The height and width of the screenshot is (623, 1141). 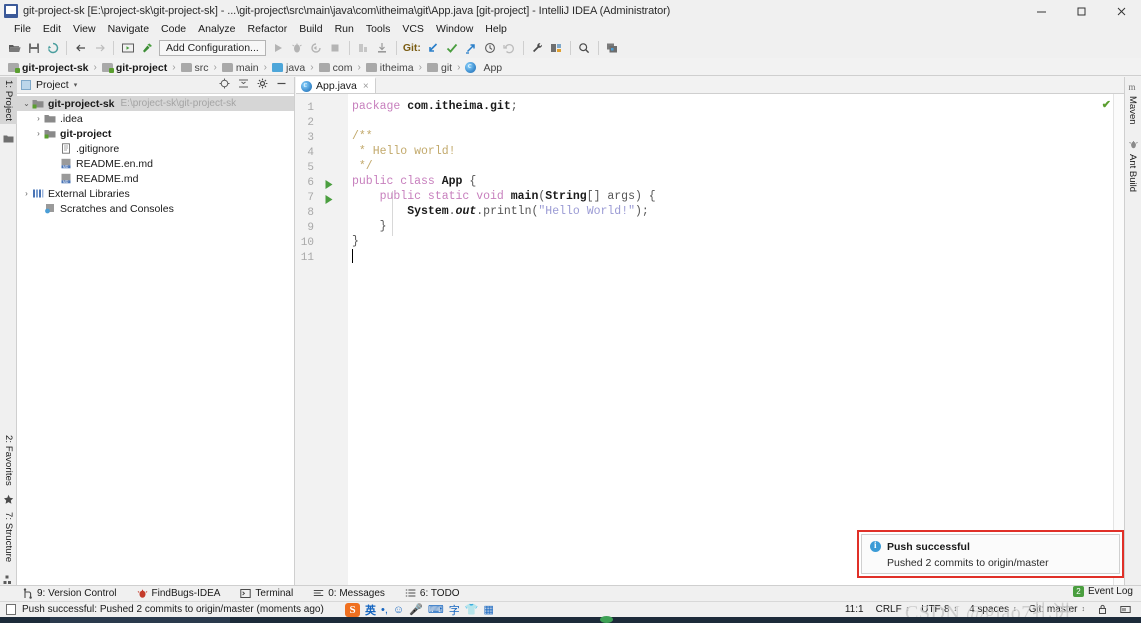 I want to click on project-structure-icon, so click(x=556, y=47).